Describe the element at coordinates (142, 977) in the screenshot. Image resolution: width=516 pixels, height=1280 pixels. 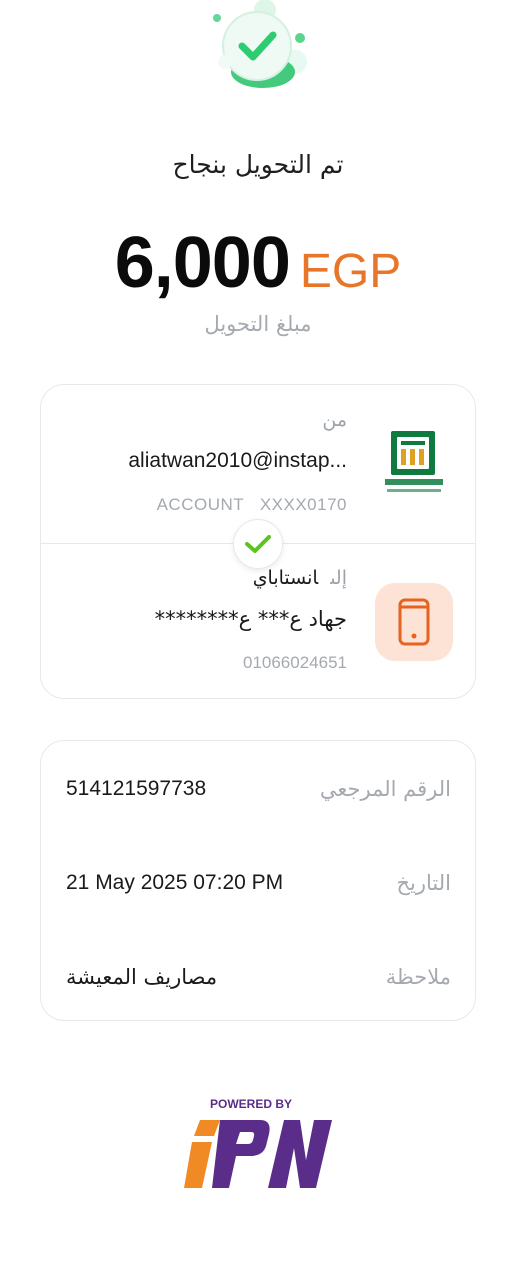
I see `note-value: مصاريف المعيشة` at that location.